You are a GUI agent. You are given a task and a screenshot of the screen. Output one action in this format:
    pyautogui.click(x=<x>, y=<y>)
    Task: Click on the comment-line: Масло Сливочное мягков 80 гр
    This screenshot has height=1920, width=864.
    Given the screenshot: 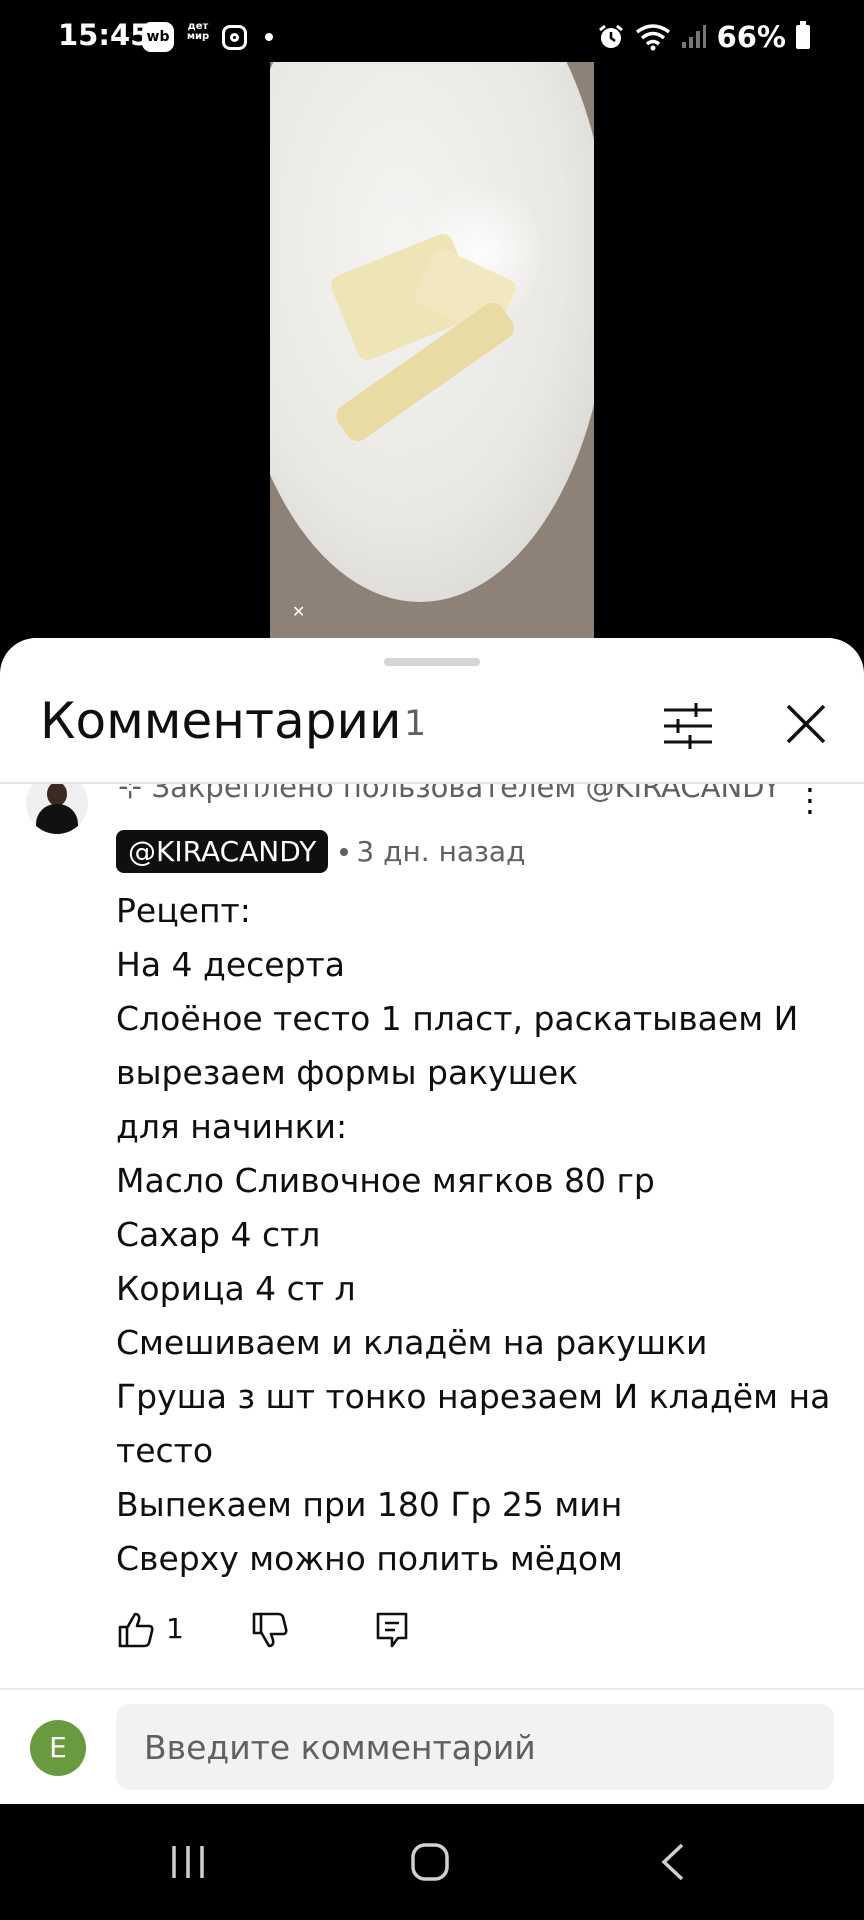 What is the action you would take?
    pyautogui.click(x=385, y=1180)
    